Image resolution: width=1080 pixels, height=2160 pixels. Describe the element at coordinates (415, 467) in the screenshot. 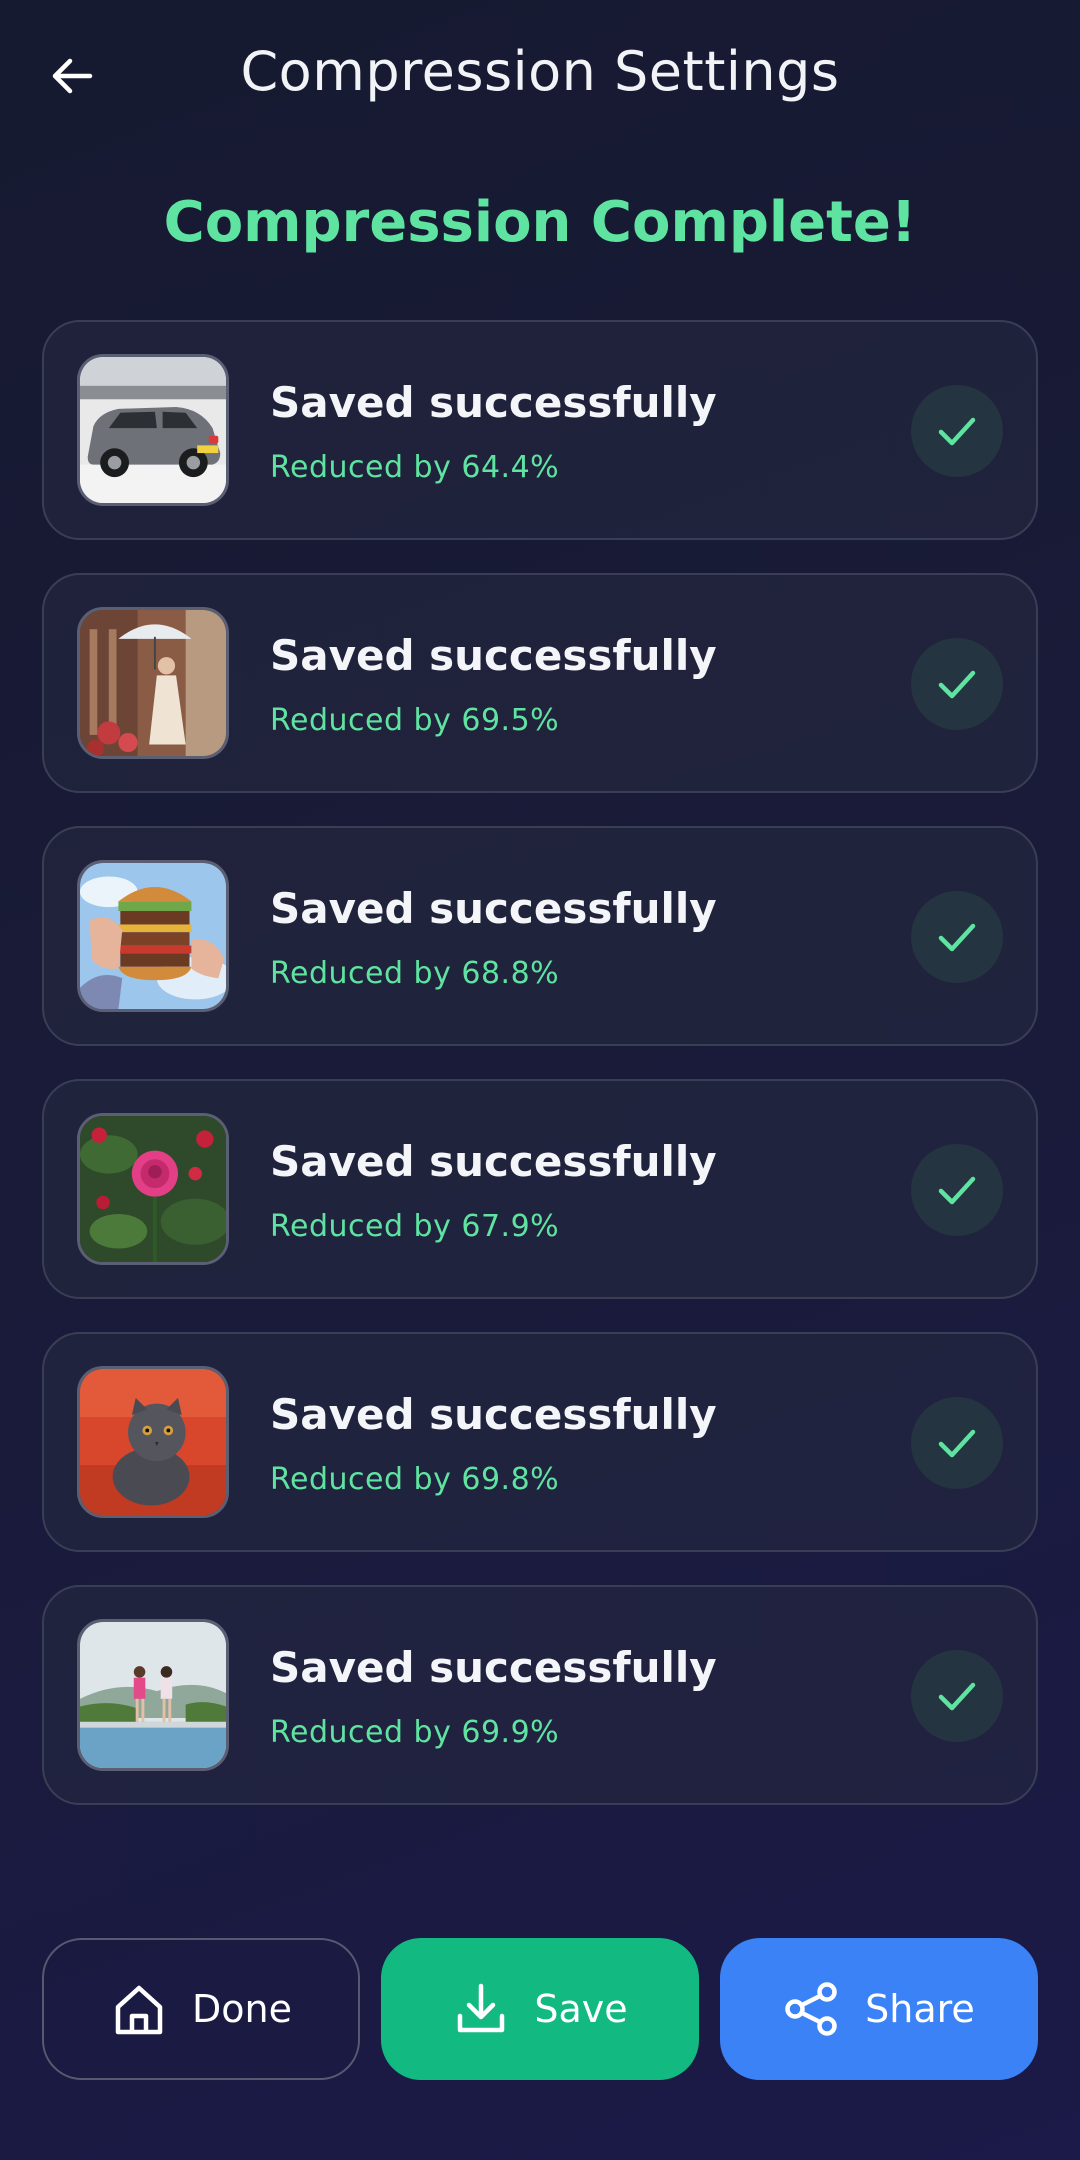

I see `reduction-text: Reduced by 64.4%` at that location.